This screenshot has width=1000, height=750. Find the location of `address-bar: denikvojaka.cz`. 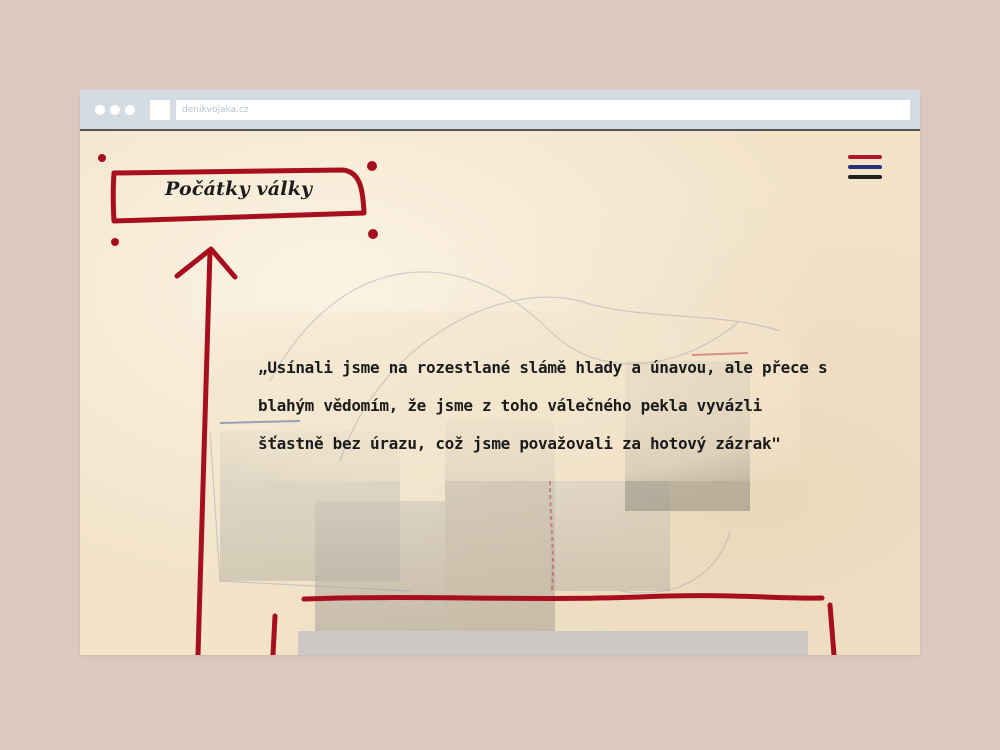

address-bar: denikvojaka.cz is located at coordinates (543, 110).